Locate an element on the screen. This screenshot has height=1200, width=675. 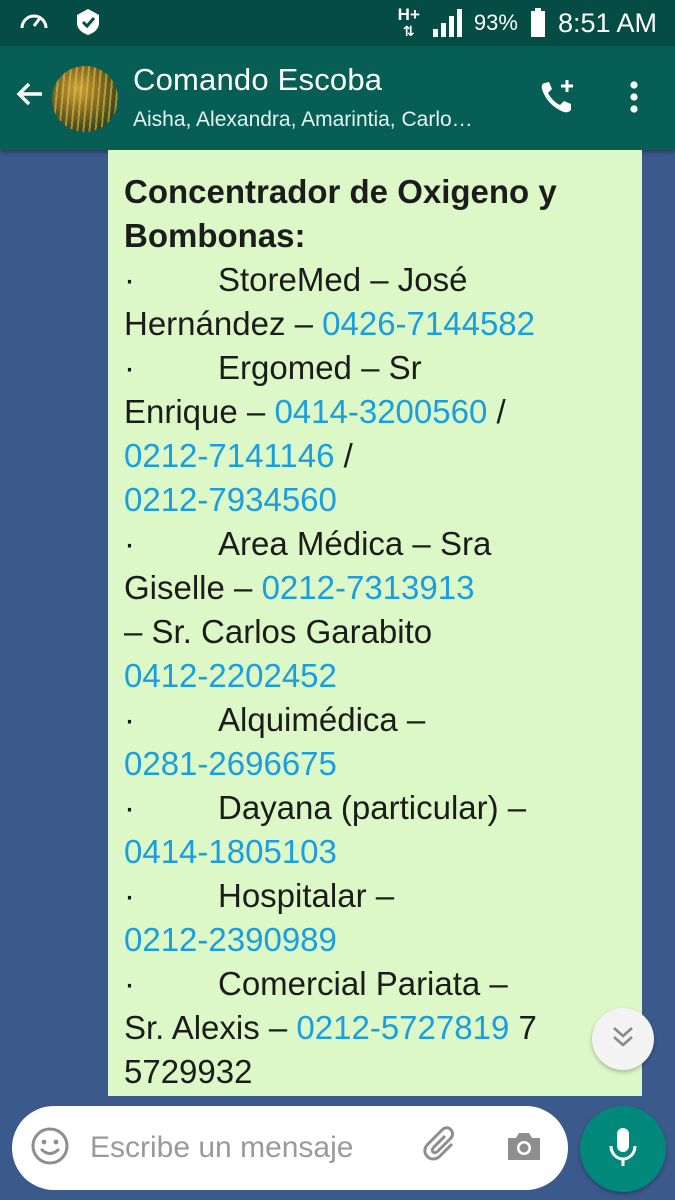
add-call-icon is located at coordinates (557, 99).